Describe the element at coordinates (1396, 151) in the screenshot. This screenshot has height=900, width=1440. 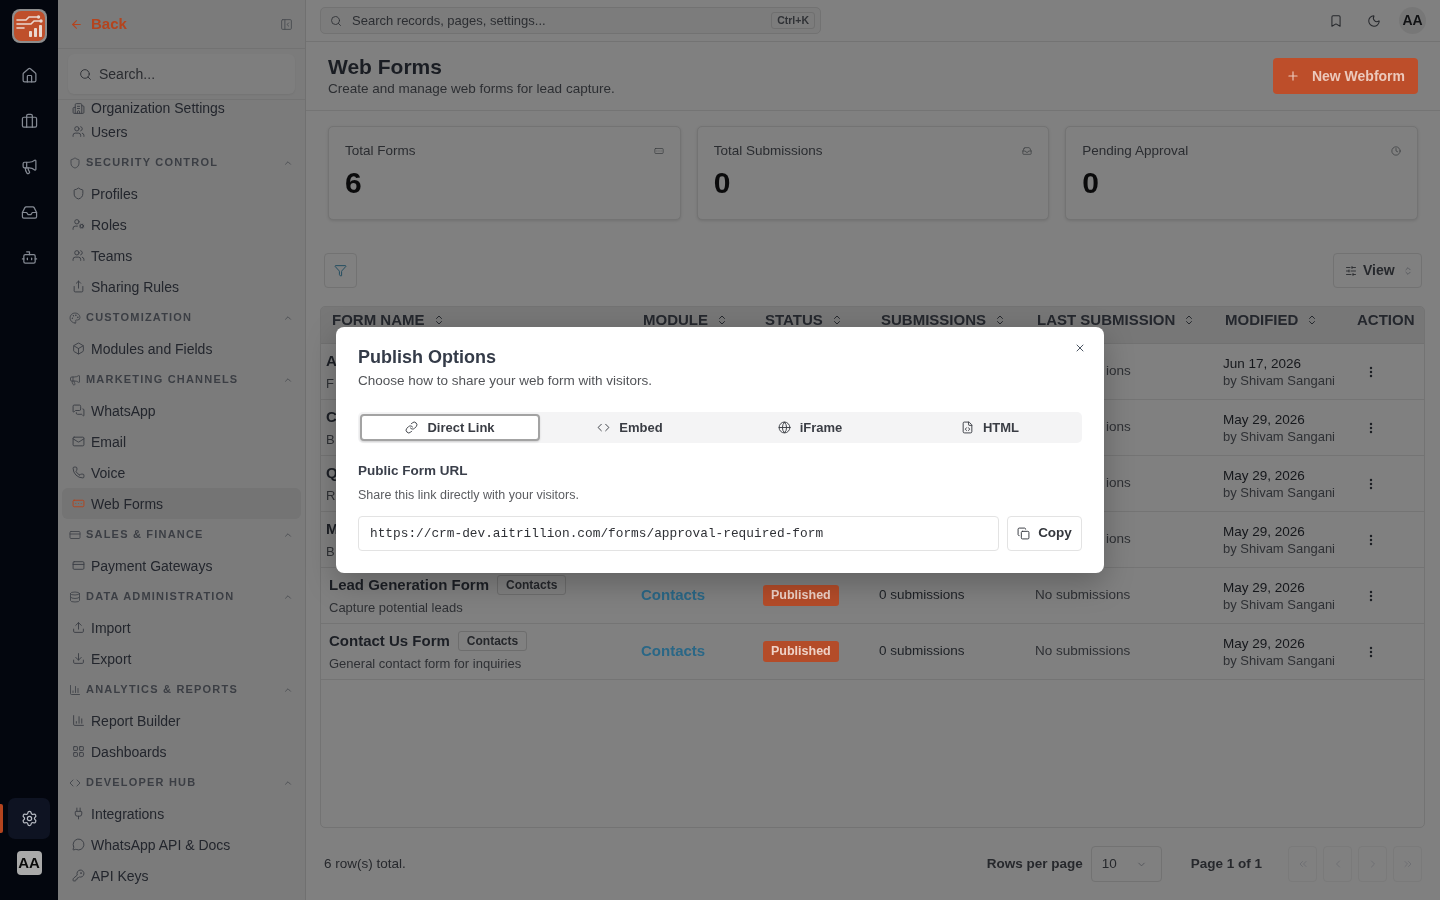
I see `clock-icon` at that location.